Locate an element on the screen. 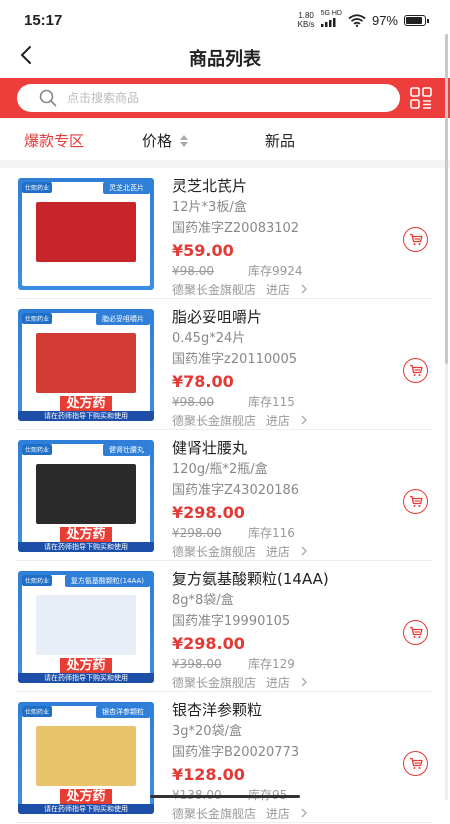 Image resolution: width=450 pixels, height=824 pixels. product-thumbnail: 仕熙药业 灵芝北芪片 is located at coordinates (86, 234).